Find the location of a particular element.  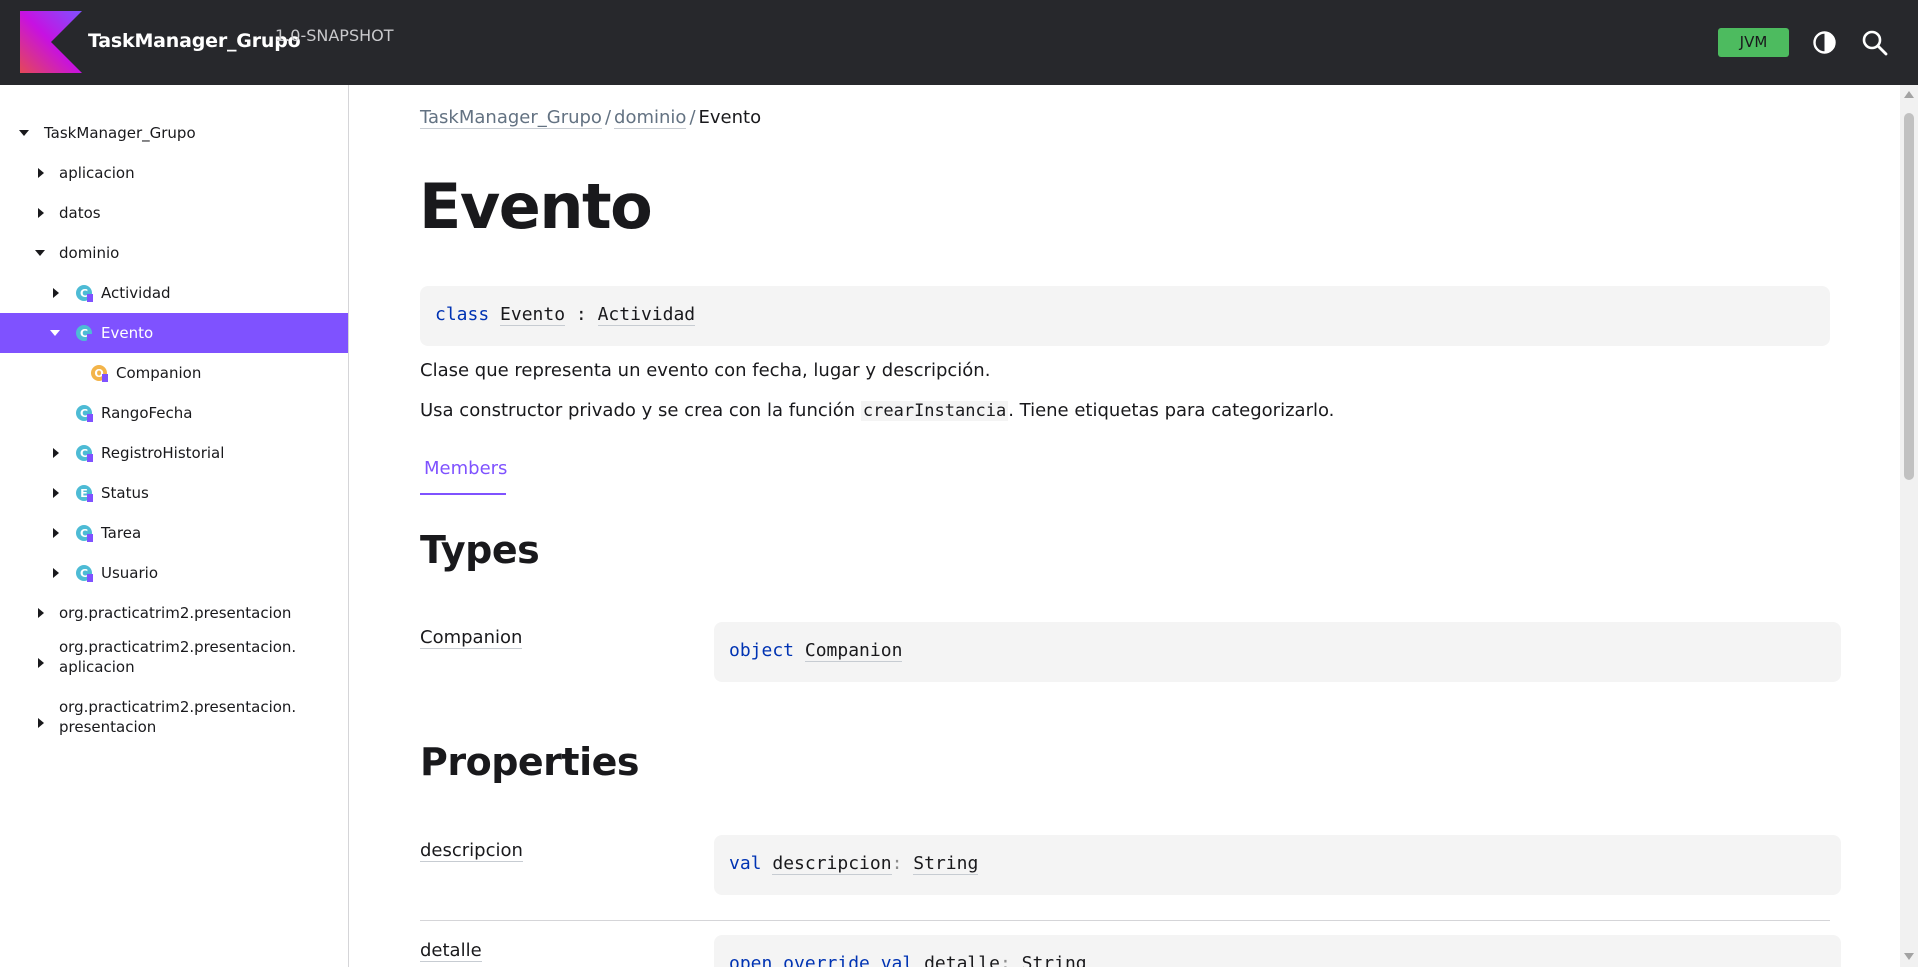

member-signature: object Companion is located at coordinates (1277, 652).